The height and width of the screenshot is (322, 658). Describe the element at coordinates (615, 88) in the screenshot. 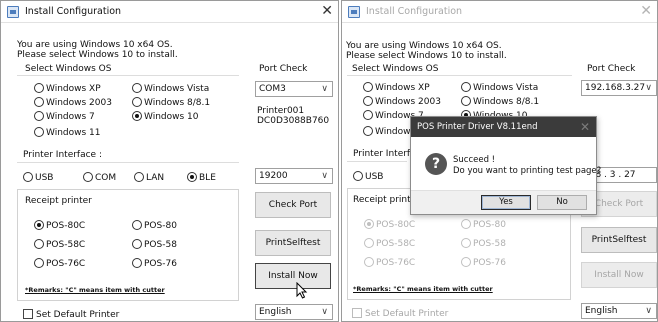

I see `ip-value: 192.168.3.27` at that location.